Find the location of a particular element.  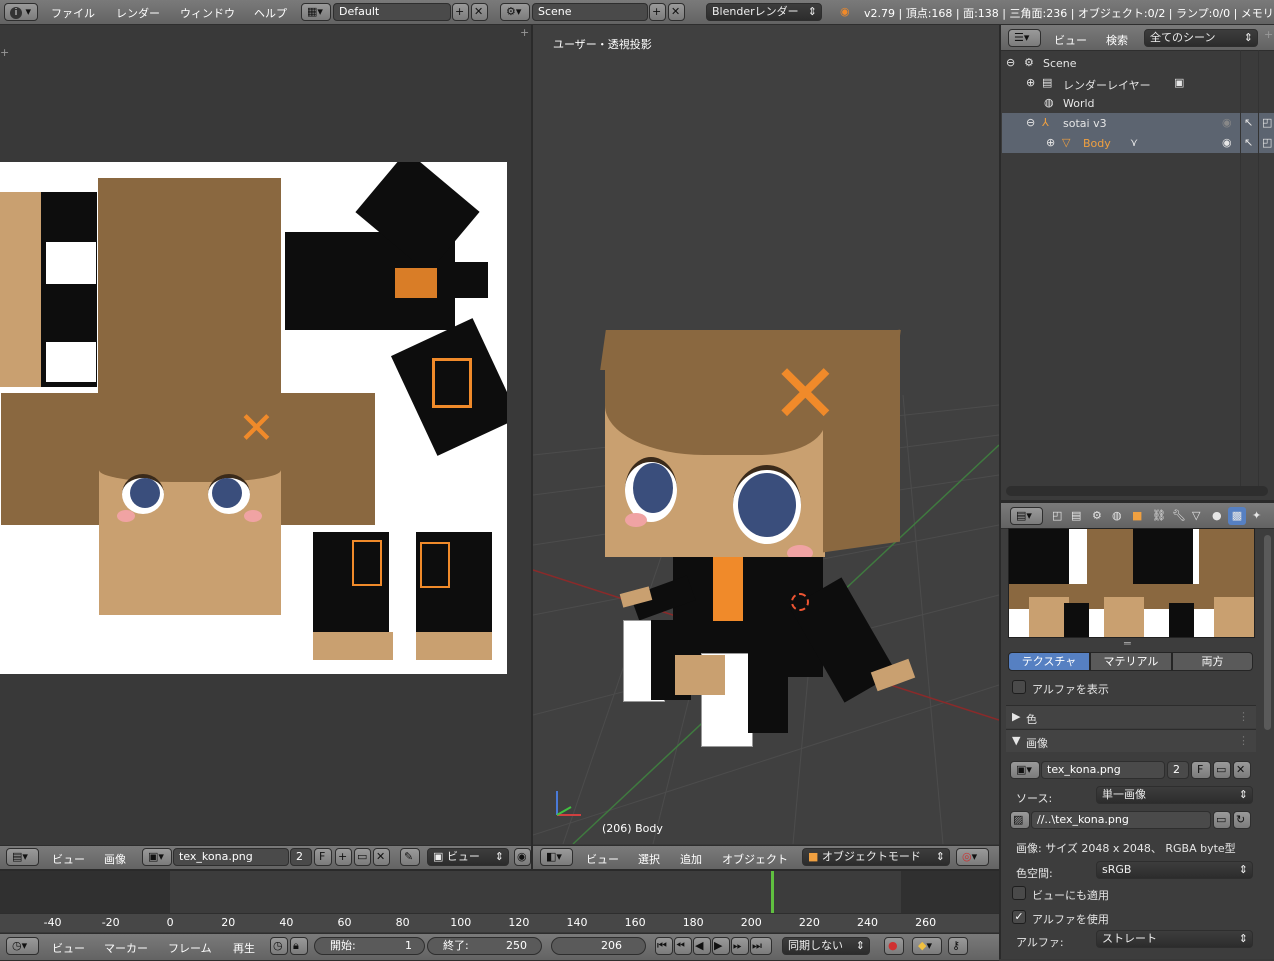

add-scene-button: + is located at coordinates (657, 12).